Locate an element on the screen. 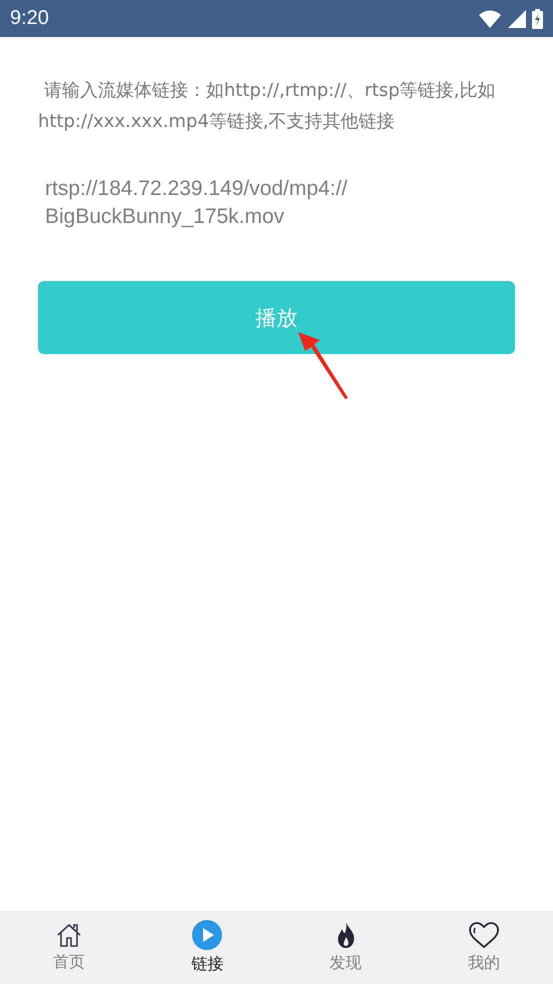 The image size is (553, 984). battery-icon is located at coordinates (537, 18).